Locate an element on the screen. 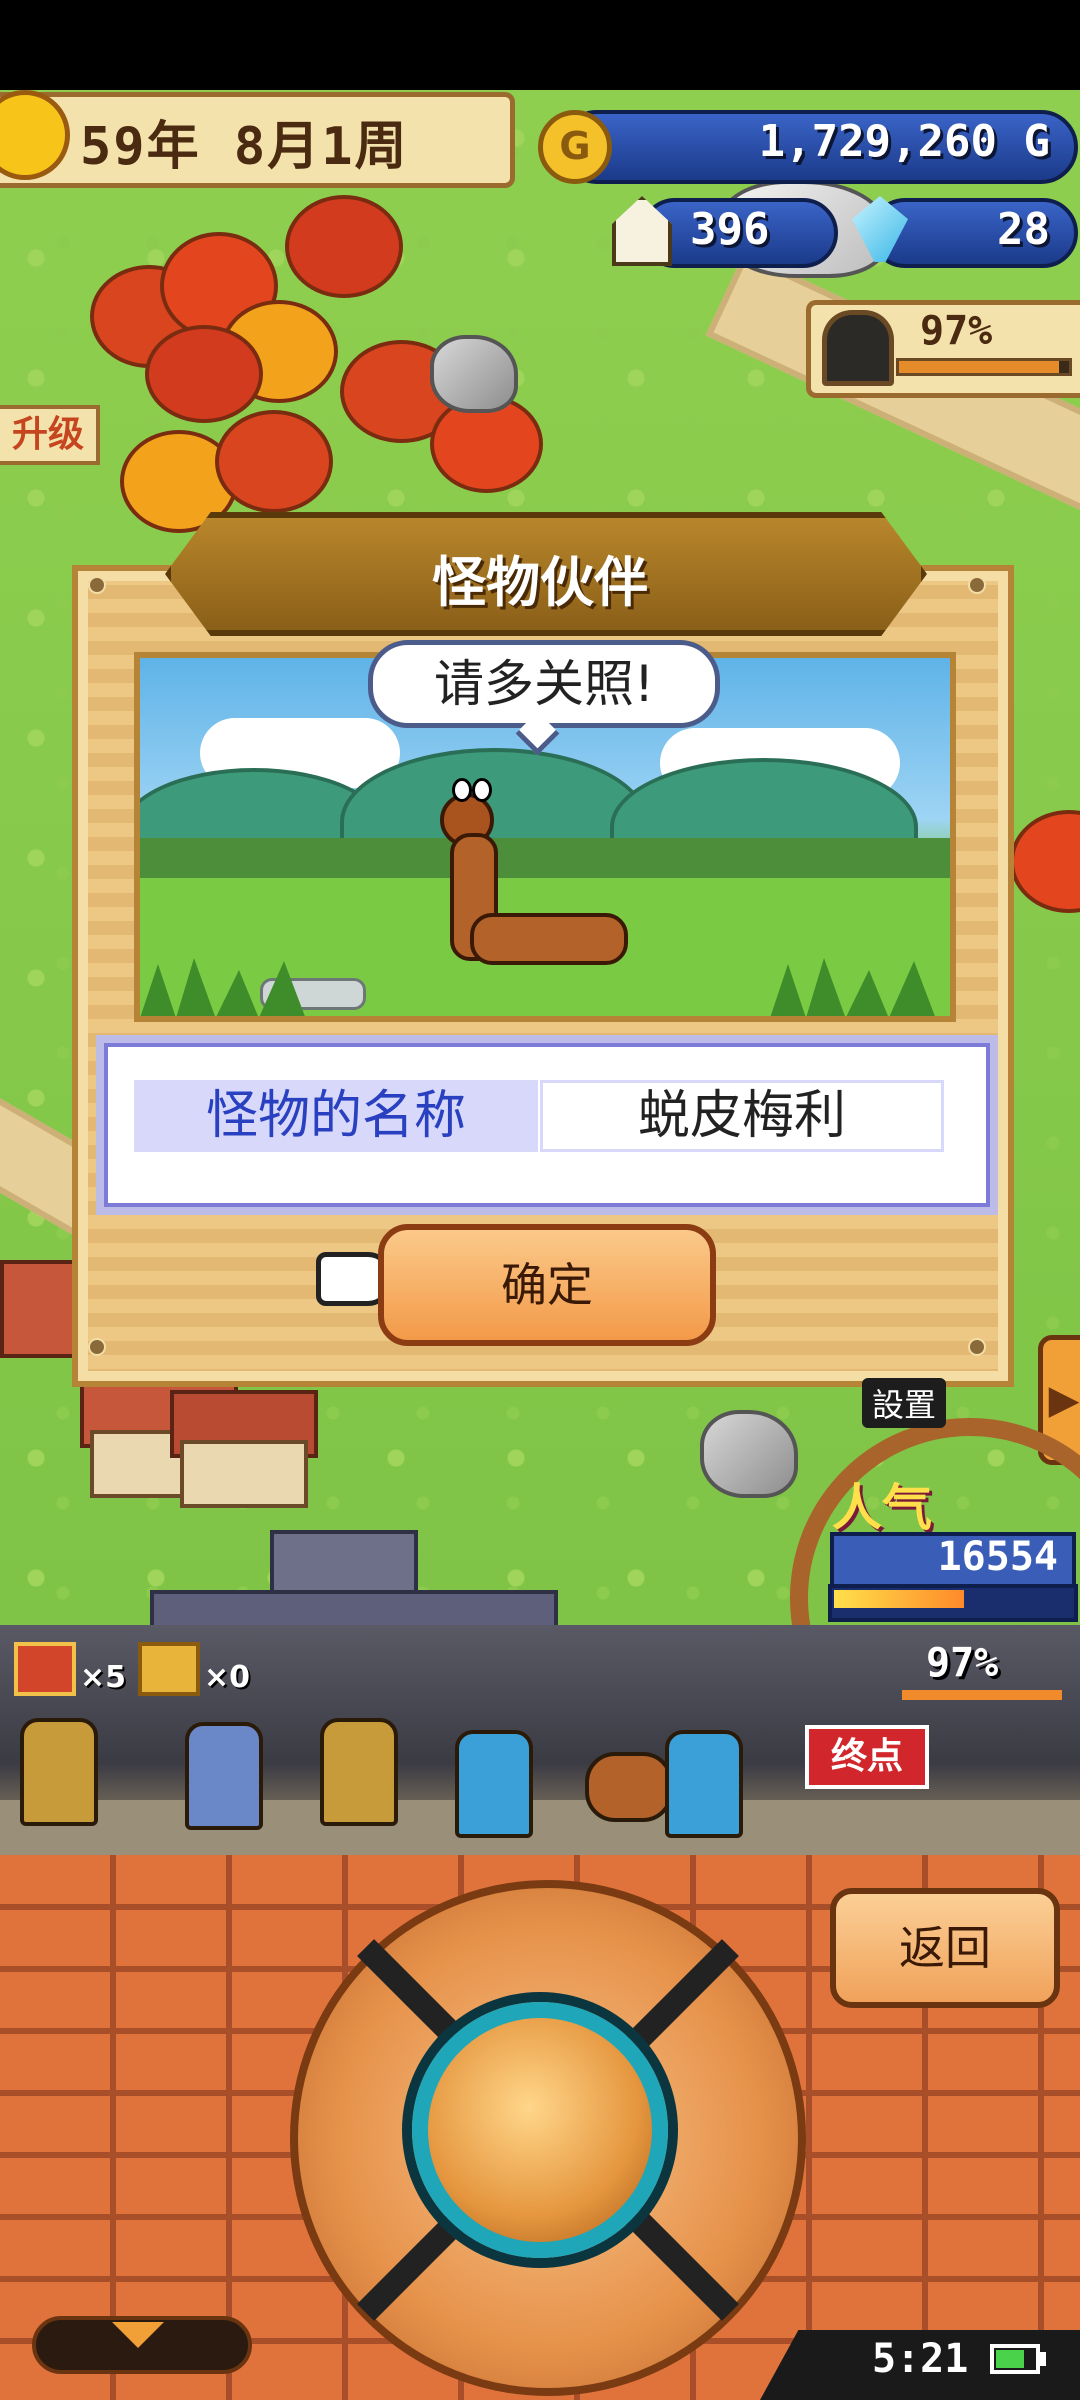 This screenshot has height=2400, width=1080. monster-name-value: 蜕皮梅利 is located at coordinates (741, 1116).